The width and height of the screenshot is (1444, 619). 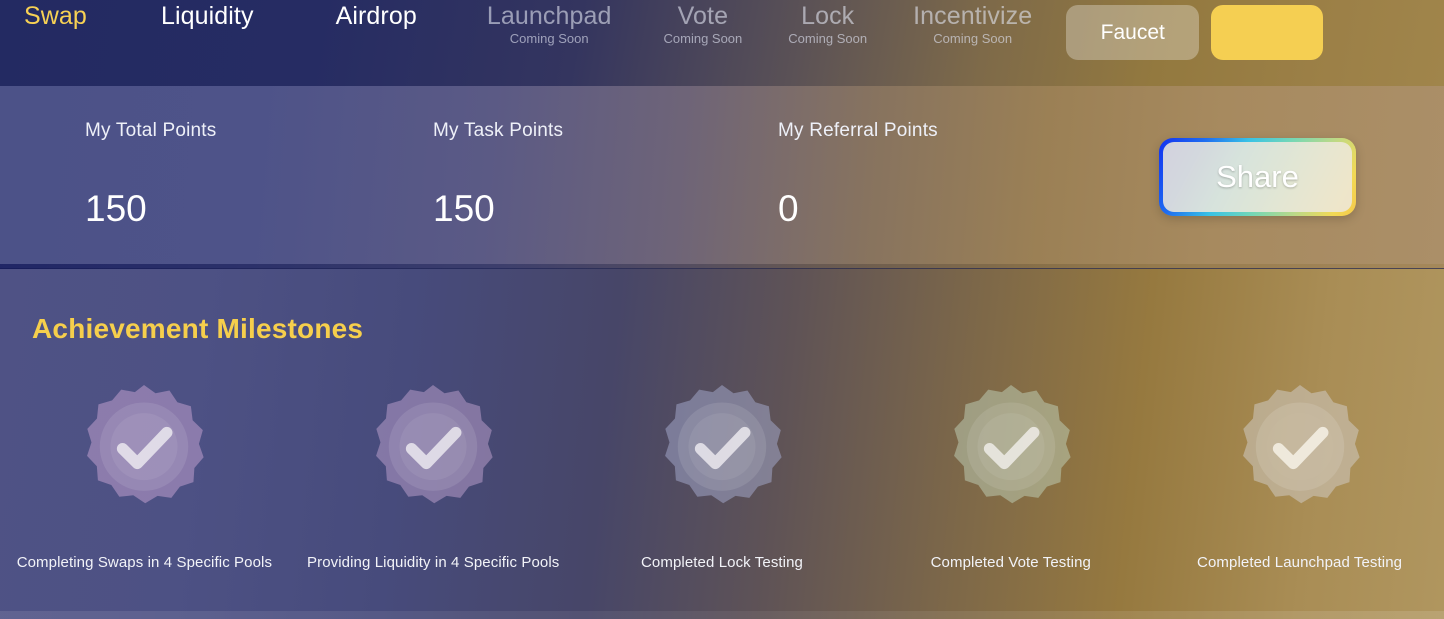 I want to click on share-button: Share, so click(x=1257, y=177).